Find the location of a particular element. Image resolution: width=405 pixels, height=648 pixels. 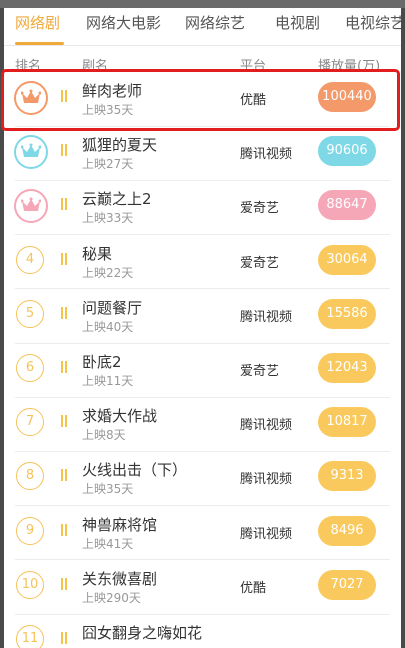

play-count-badge: 90606 is located at coordinates (347, 151).